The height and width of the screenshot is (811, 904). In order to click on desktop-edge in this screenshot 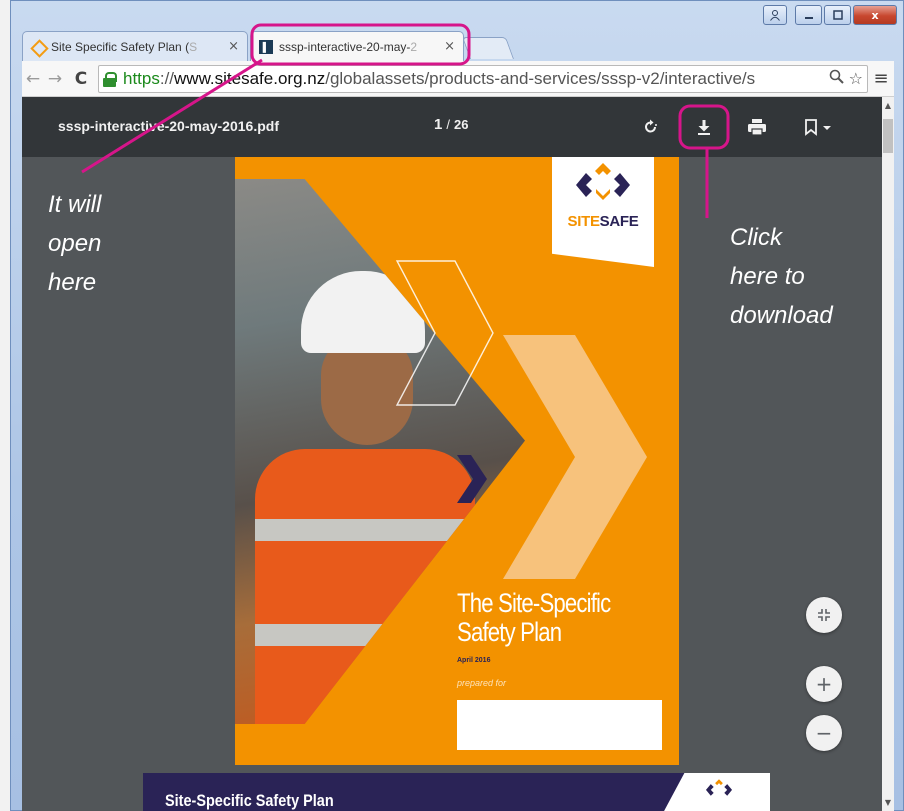, I will do `click(5, 405)`.